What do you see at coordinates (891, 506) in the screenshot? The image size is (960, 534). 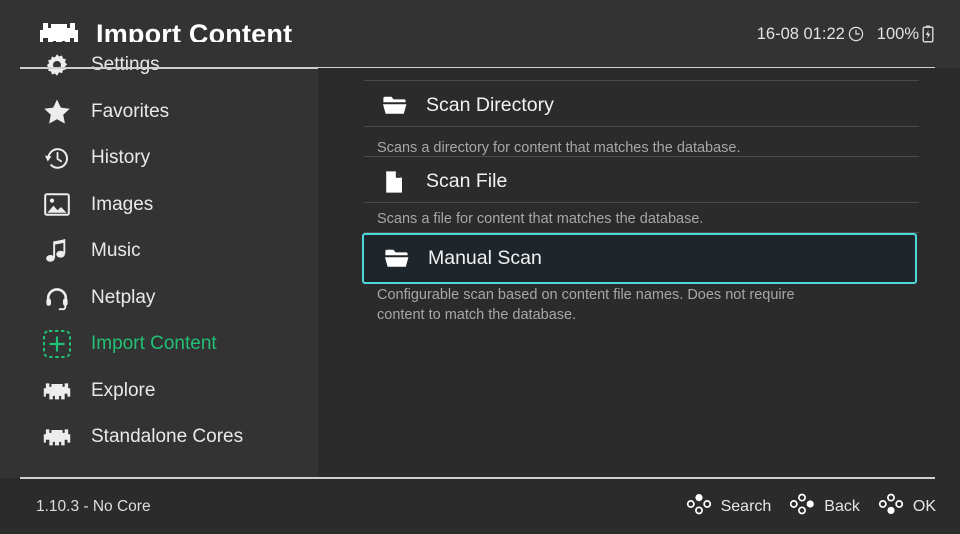 I see `gamepad-button-down-icon` at bounding box center [891, 506].